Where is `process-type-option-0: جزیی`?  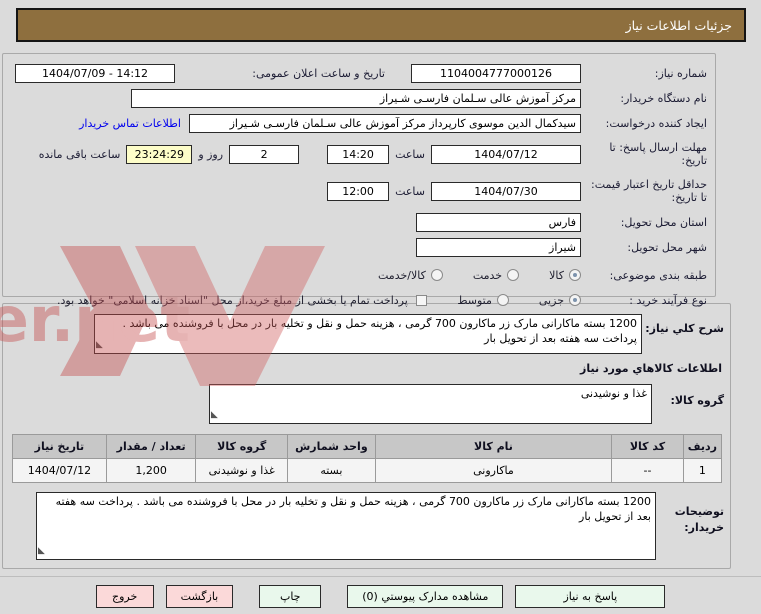 process-type-option-0: جزیی is located at coordinates (559, 300).